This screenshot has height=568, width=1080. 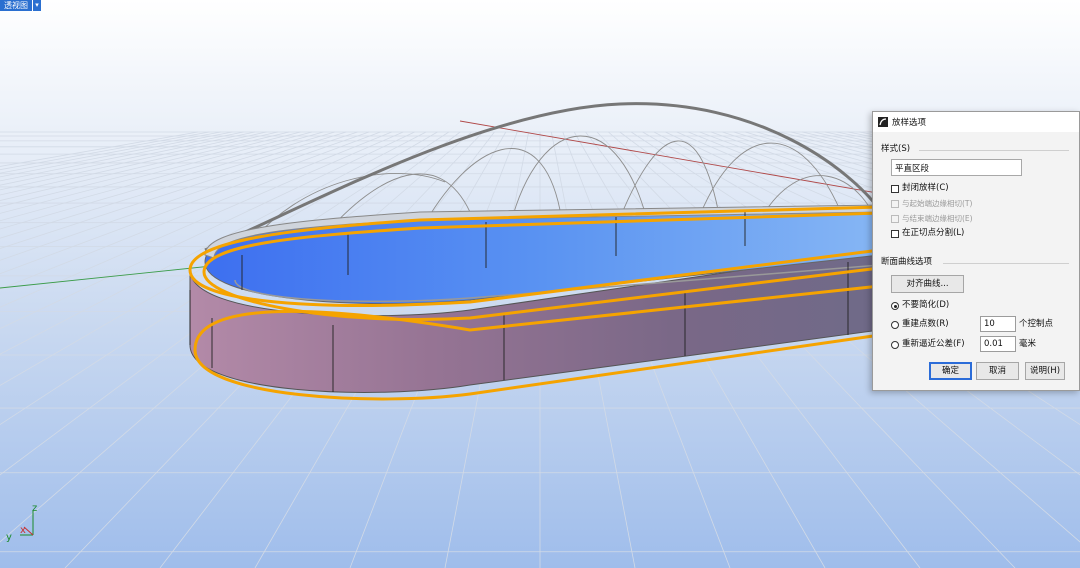 What do you see at coordinates (937, 218) in the screenshot?
I see `tangent-end-label: 与结束端边缘相切(E)` at bounding box center [937, 218].